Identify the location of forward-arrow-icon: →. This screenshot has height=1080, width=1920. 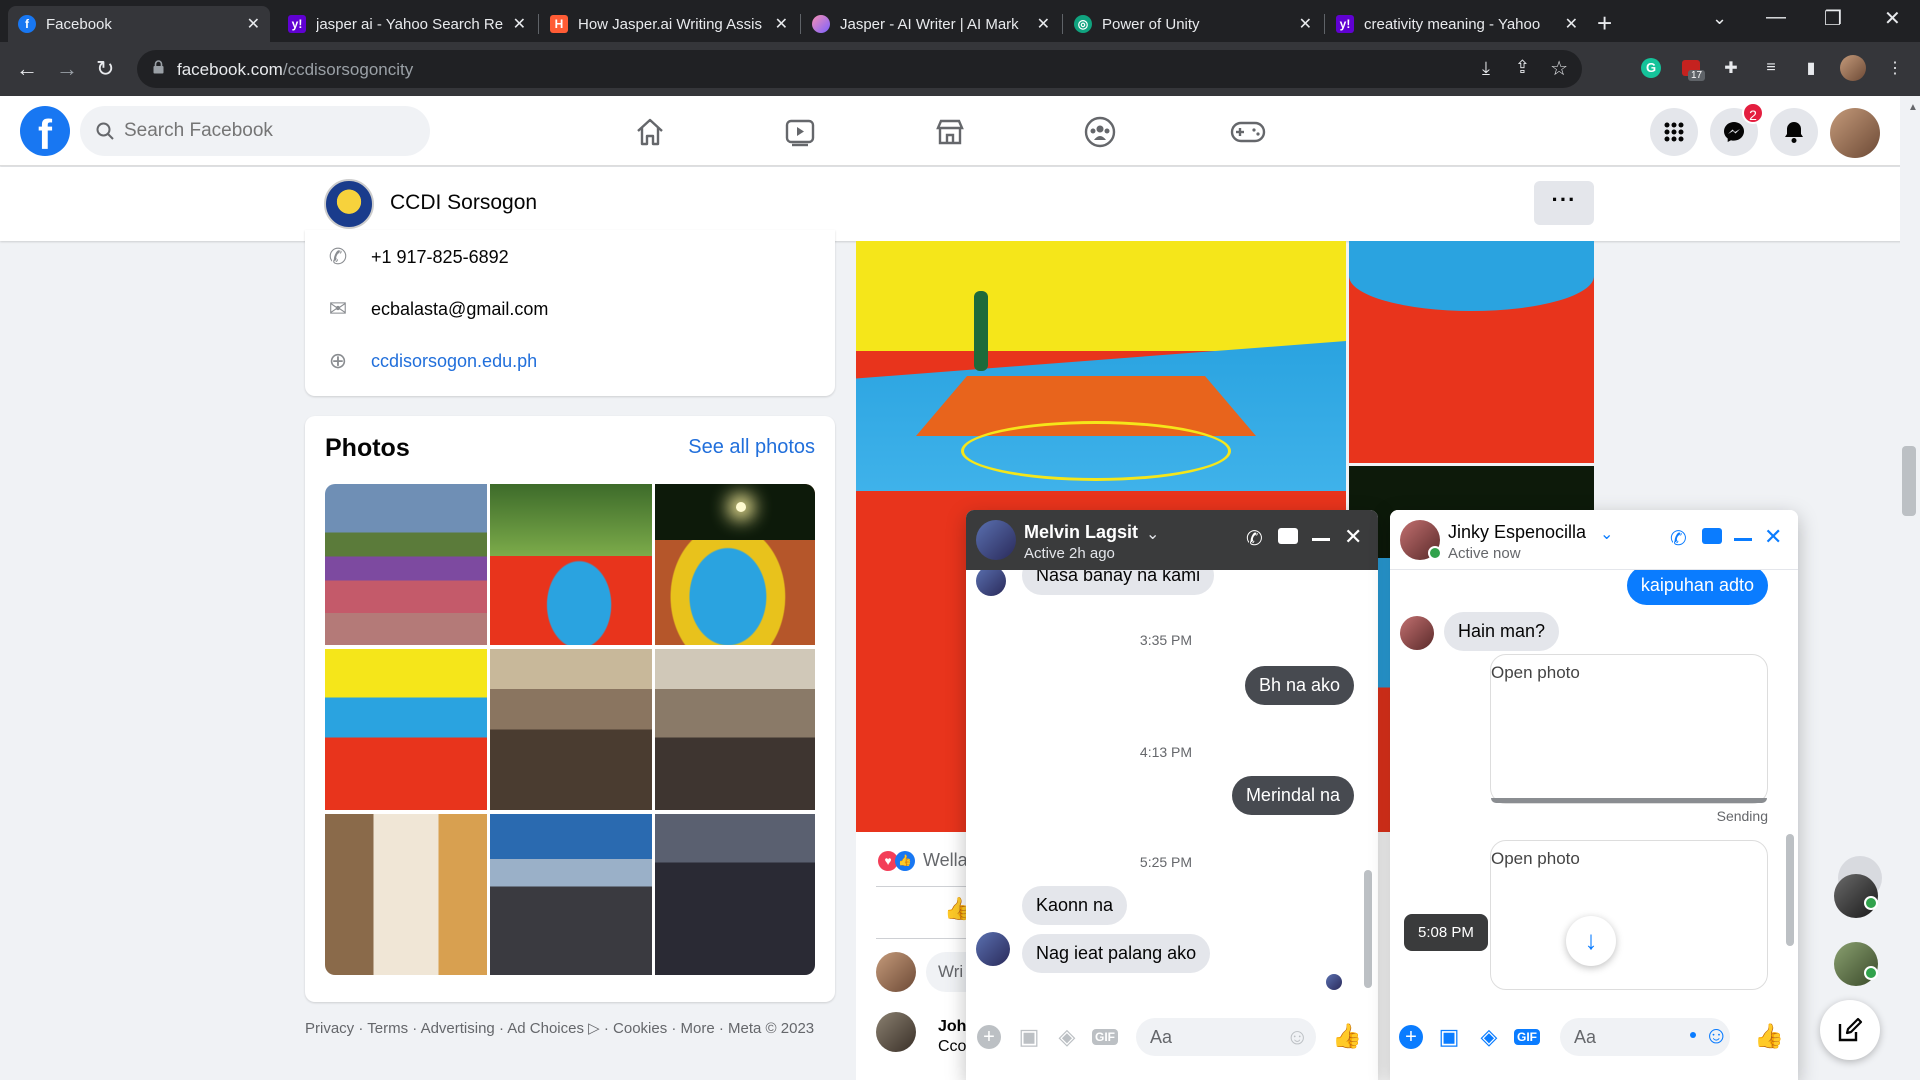
(67, 69).